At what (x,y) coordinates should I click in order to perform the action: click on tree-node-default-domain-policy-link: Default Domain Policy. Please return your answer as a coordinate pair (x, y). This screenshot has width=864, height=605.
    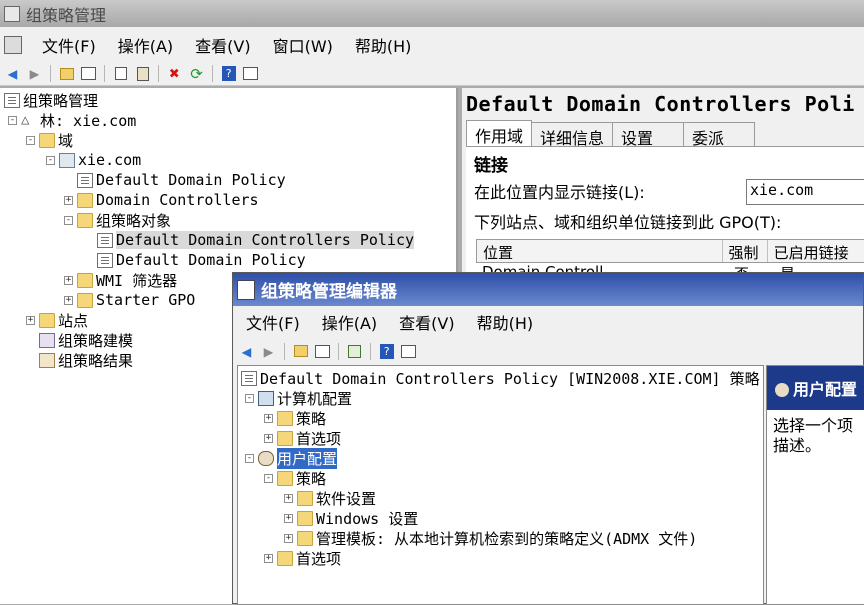
    Looking at the image, I should click on (175, 180).